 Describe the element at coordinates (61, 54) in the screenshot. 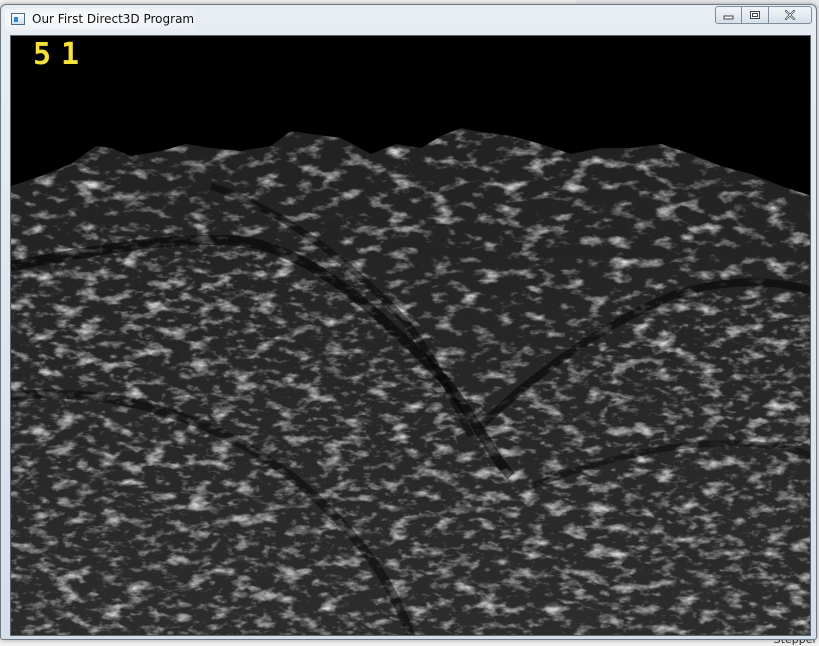

I see `fps-counter: 51` at that location.